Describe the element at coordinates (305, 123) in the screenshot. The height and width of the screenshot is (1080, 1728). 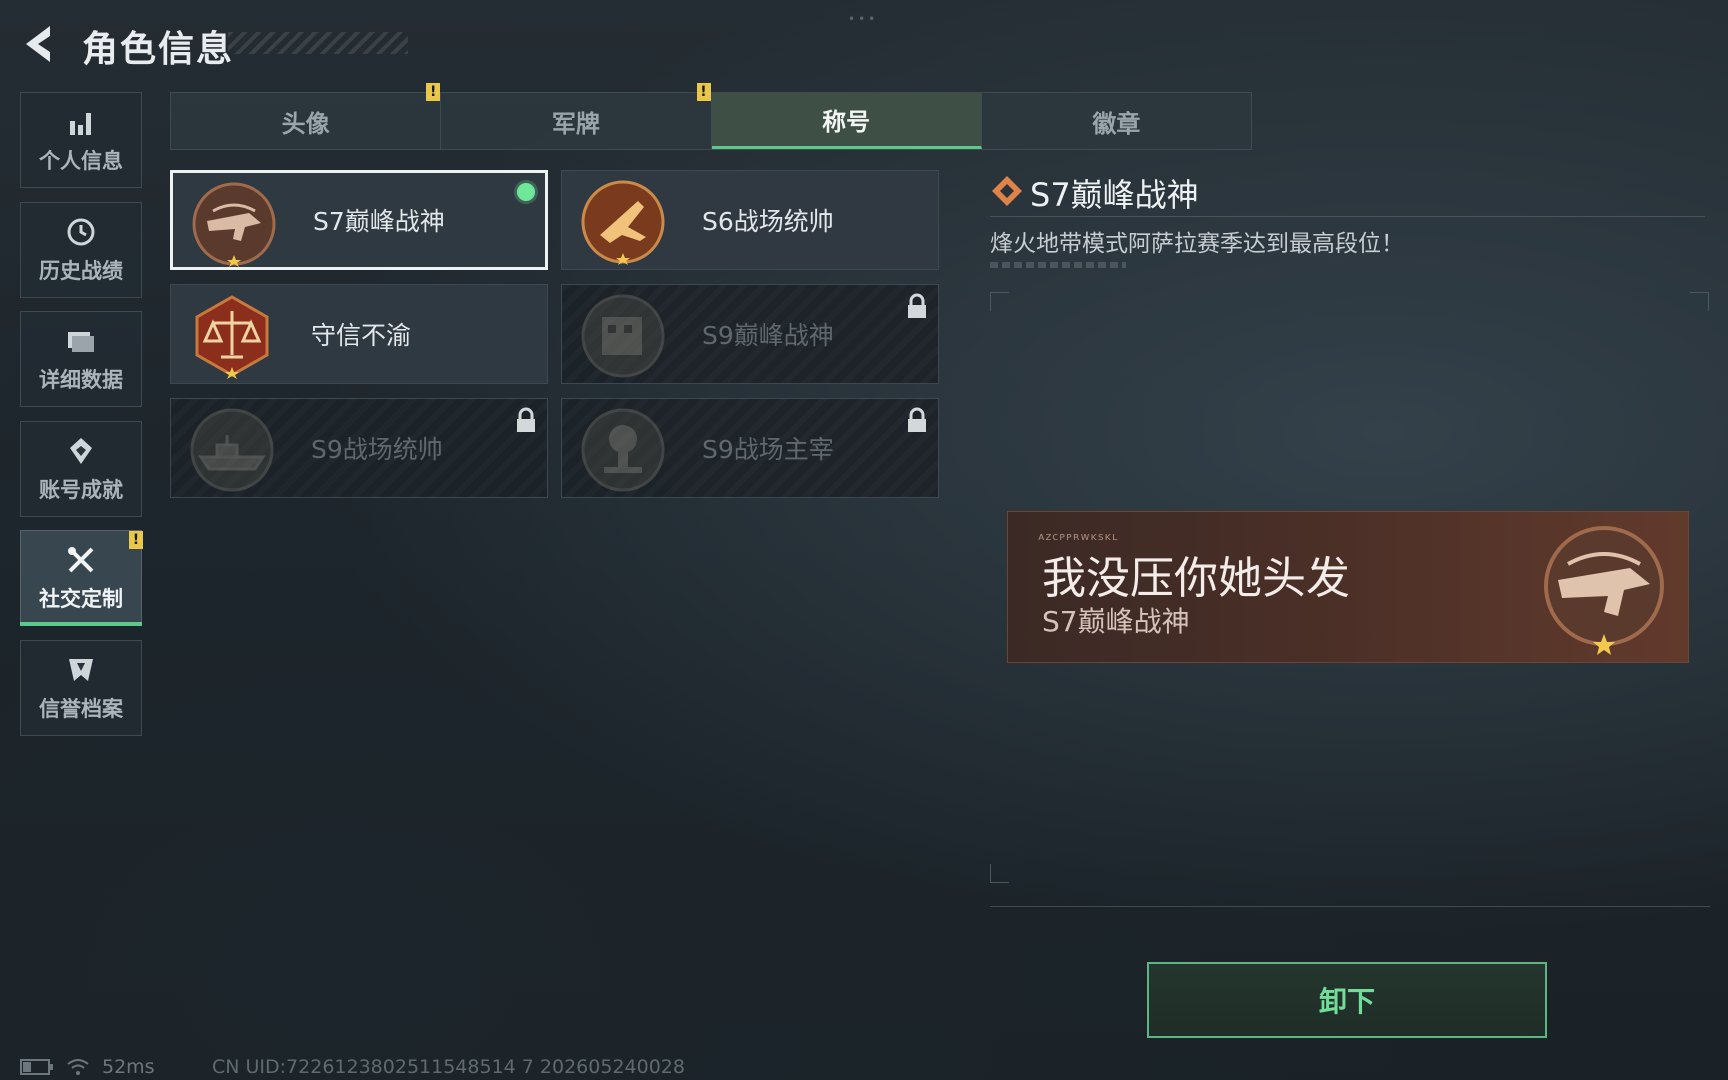
I see `tab-label: 头像` at that location.